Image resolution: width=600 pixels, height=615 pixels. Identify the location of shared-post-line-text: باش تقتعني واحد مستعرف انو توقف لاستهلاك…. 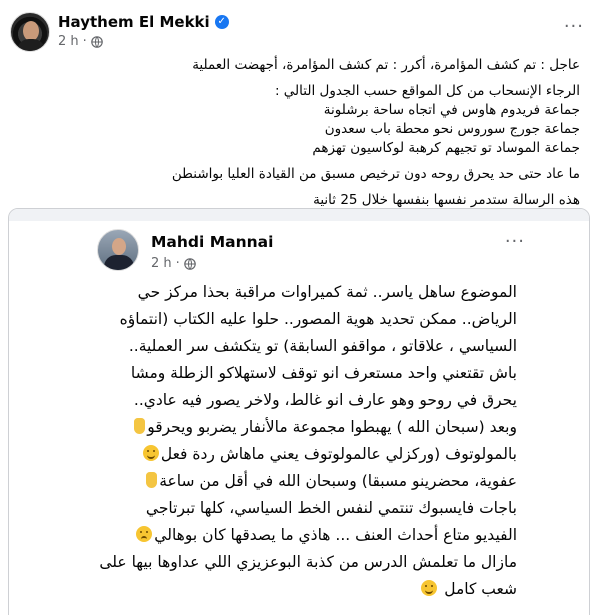
(323, 373).